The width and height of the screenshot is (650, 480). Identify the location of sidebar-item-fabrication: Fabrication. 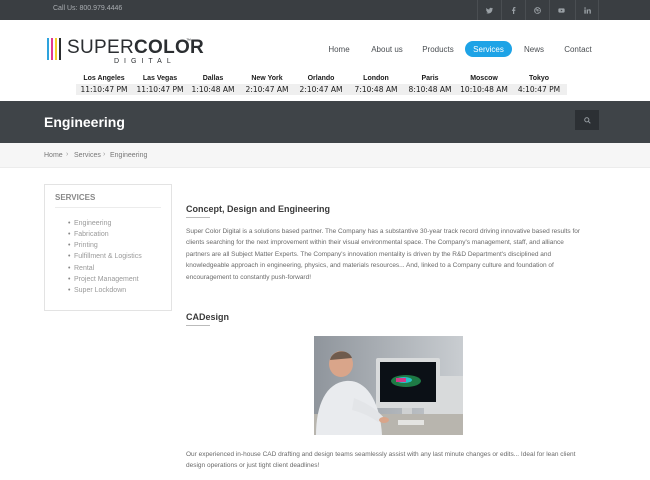
(88, 234).